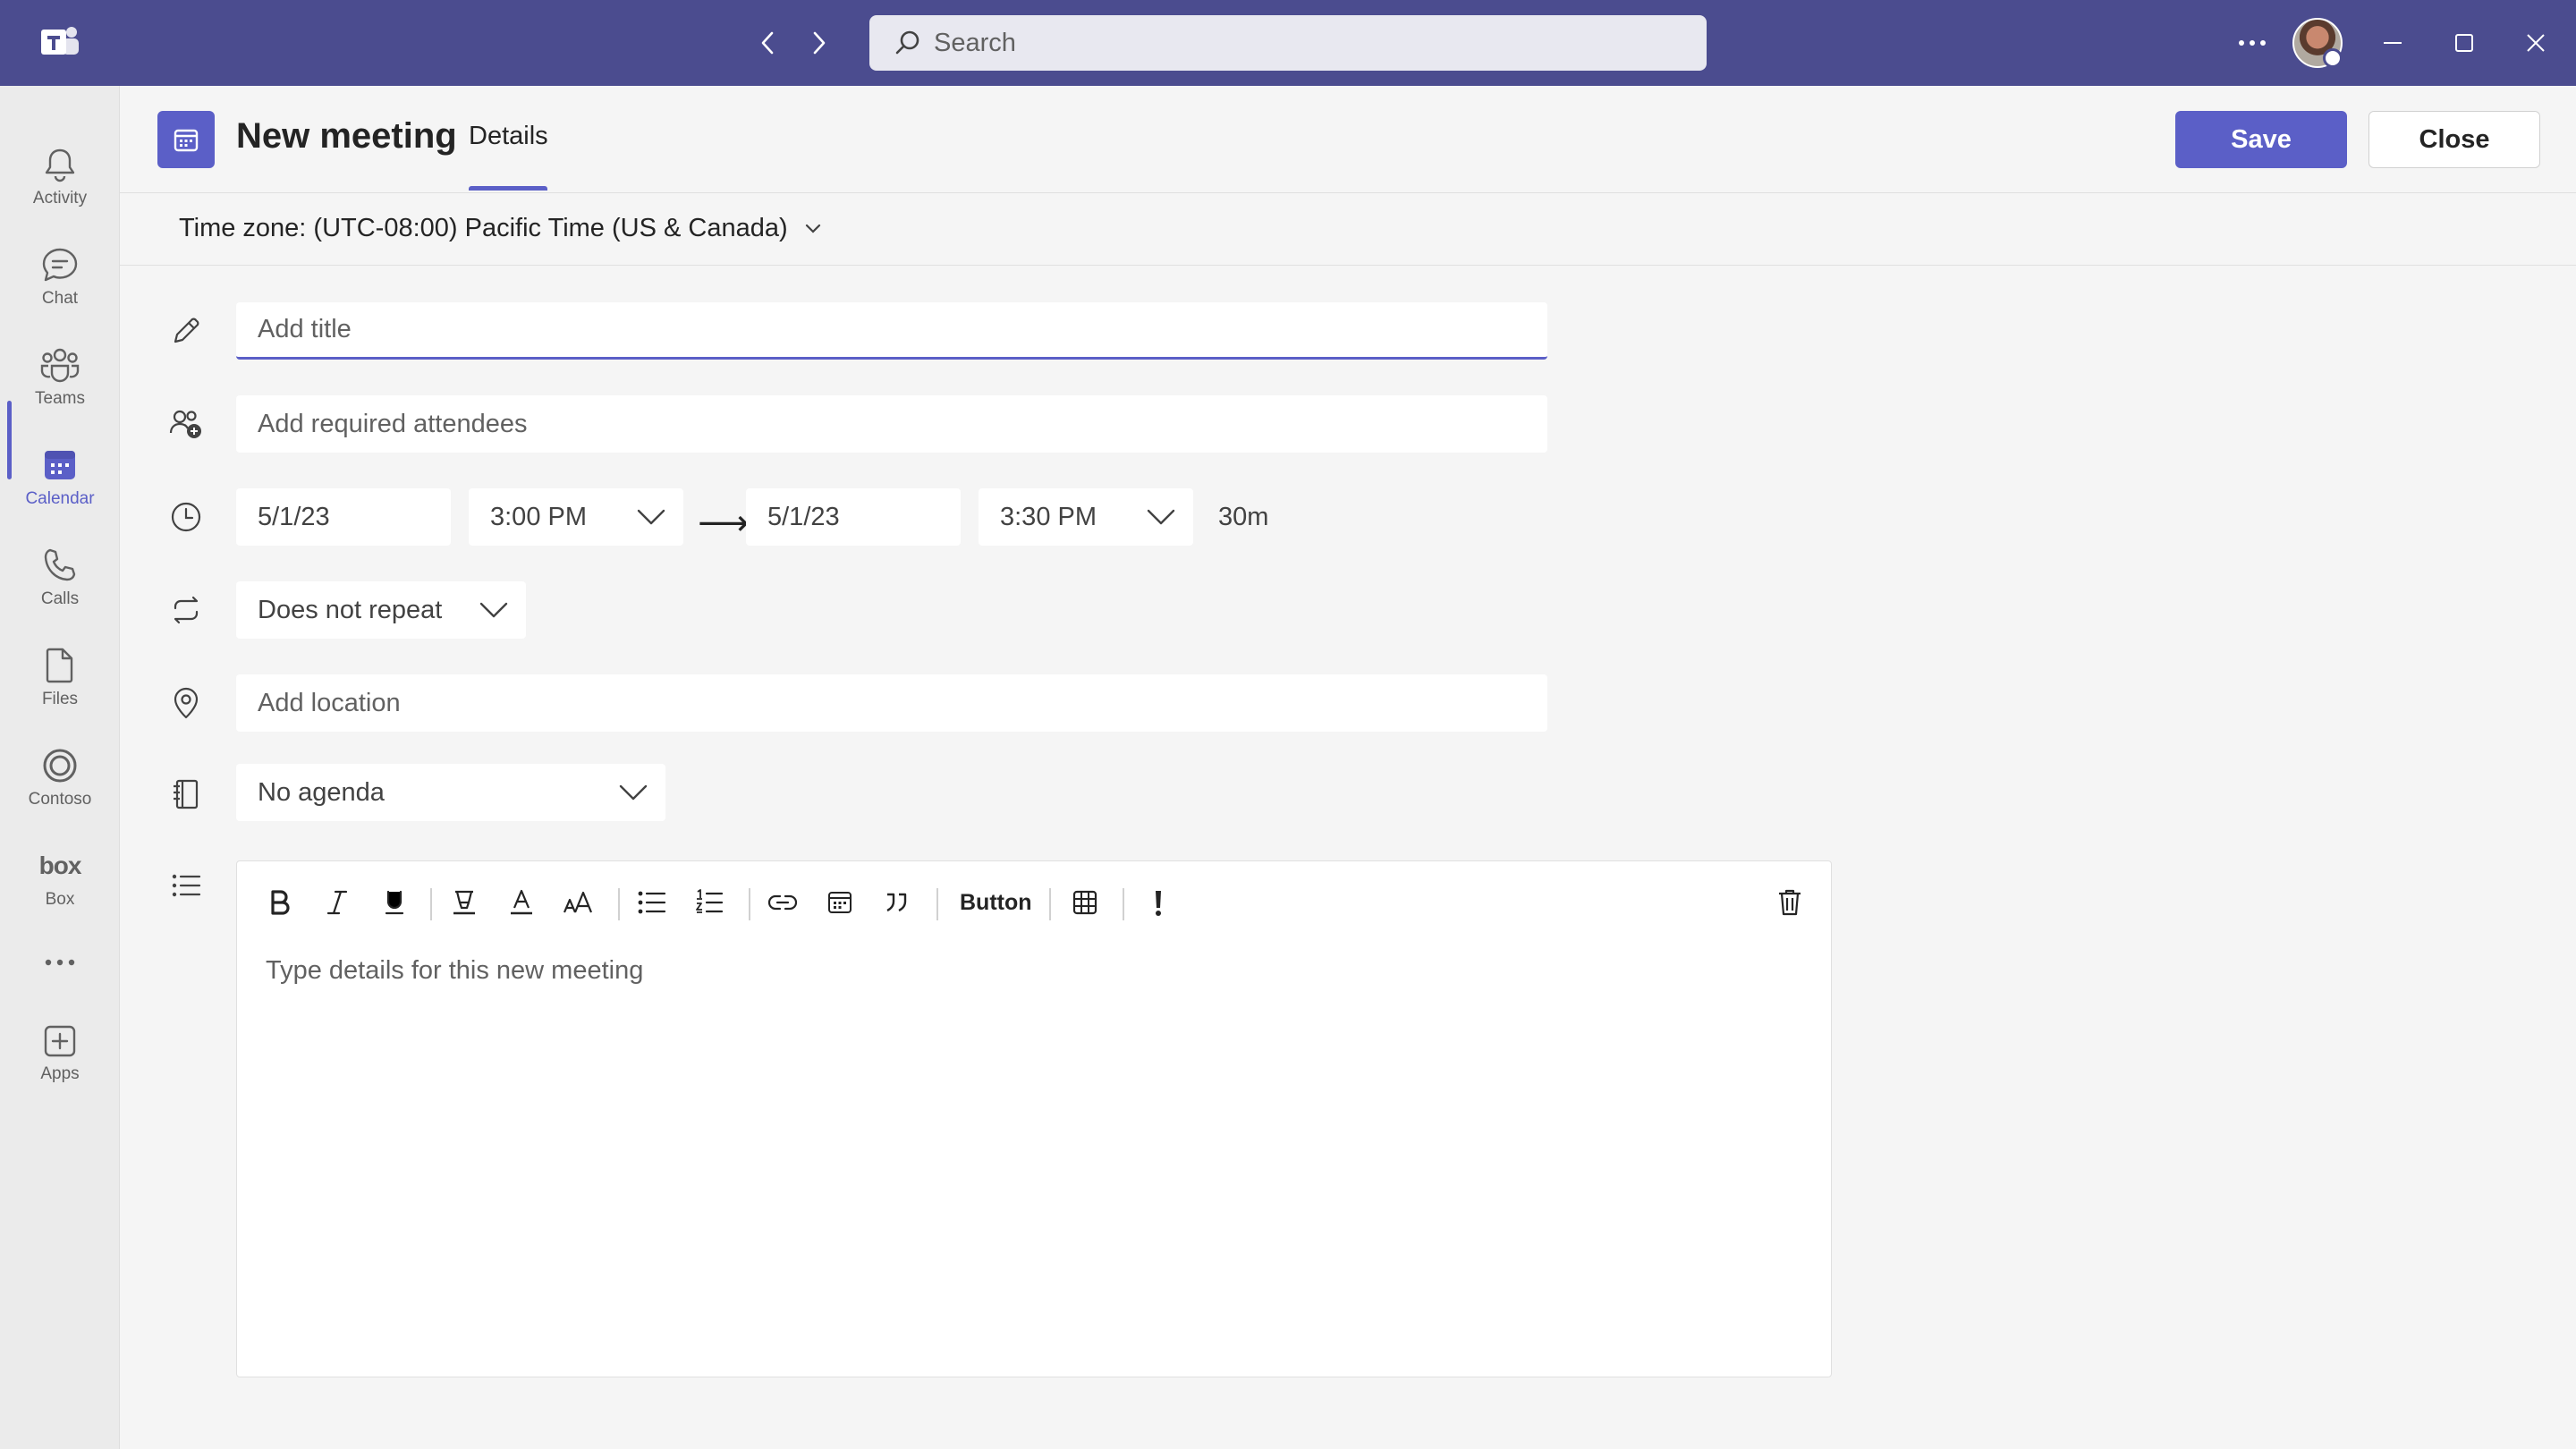 Image resolution: width=2576 pixels, height=1449 pixels. Describe the element at coordinates (450, 792) in the screenshot. I see `agenda-dropdown: No agenda` at that location.